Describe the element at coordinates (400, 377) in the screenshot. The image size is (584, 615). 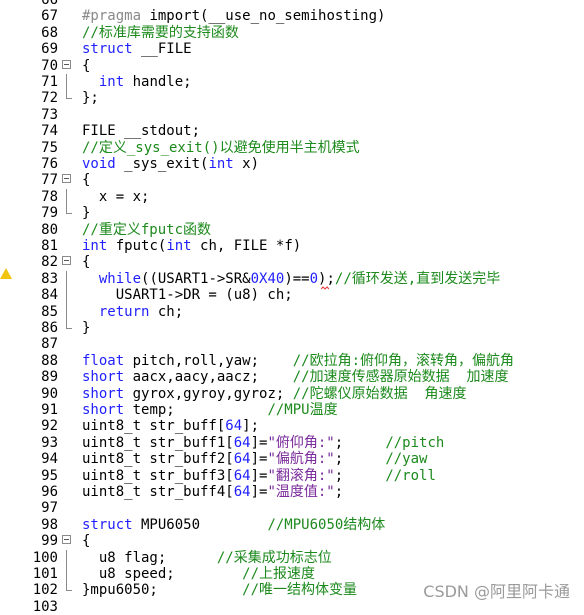
I see `code-token: //加速度传感器原始数据 加速度` at that location.